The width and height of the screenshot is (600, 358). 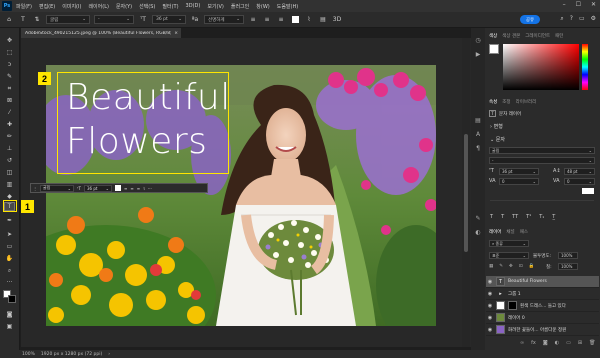 I want to click on drag-handle-icon: ⋮, so click(x=35, y=188).